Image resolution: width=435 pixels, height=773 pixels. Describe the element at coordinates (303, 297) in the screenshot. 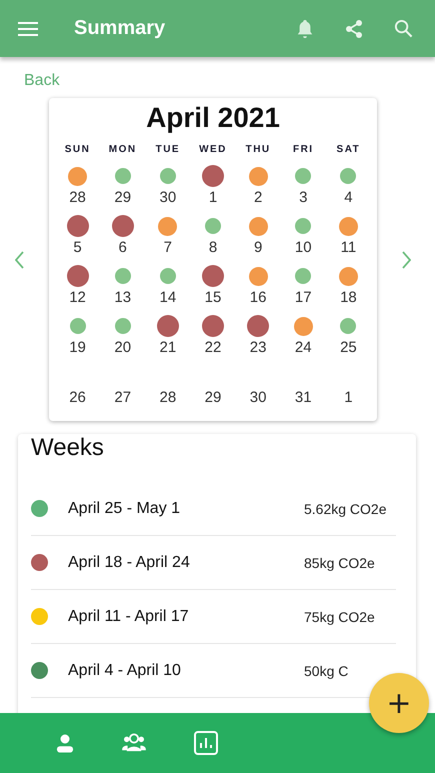

I see `day-number: 17` at that location.